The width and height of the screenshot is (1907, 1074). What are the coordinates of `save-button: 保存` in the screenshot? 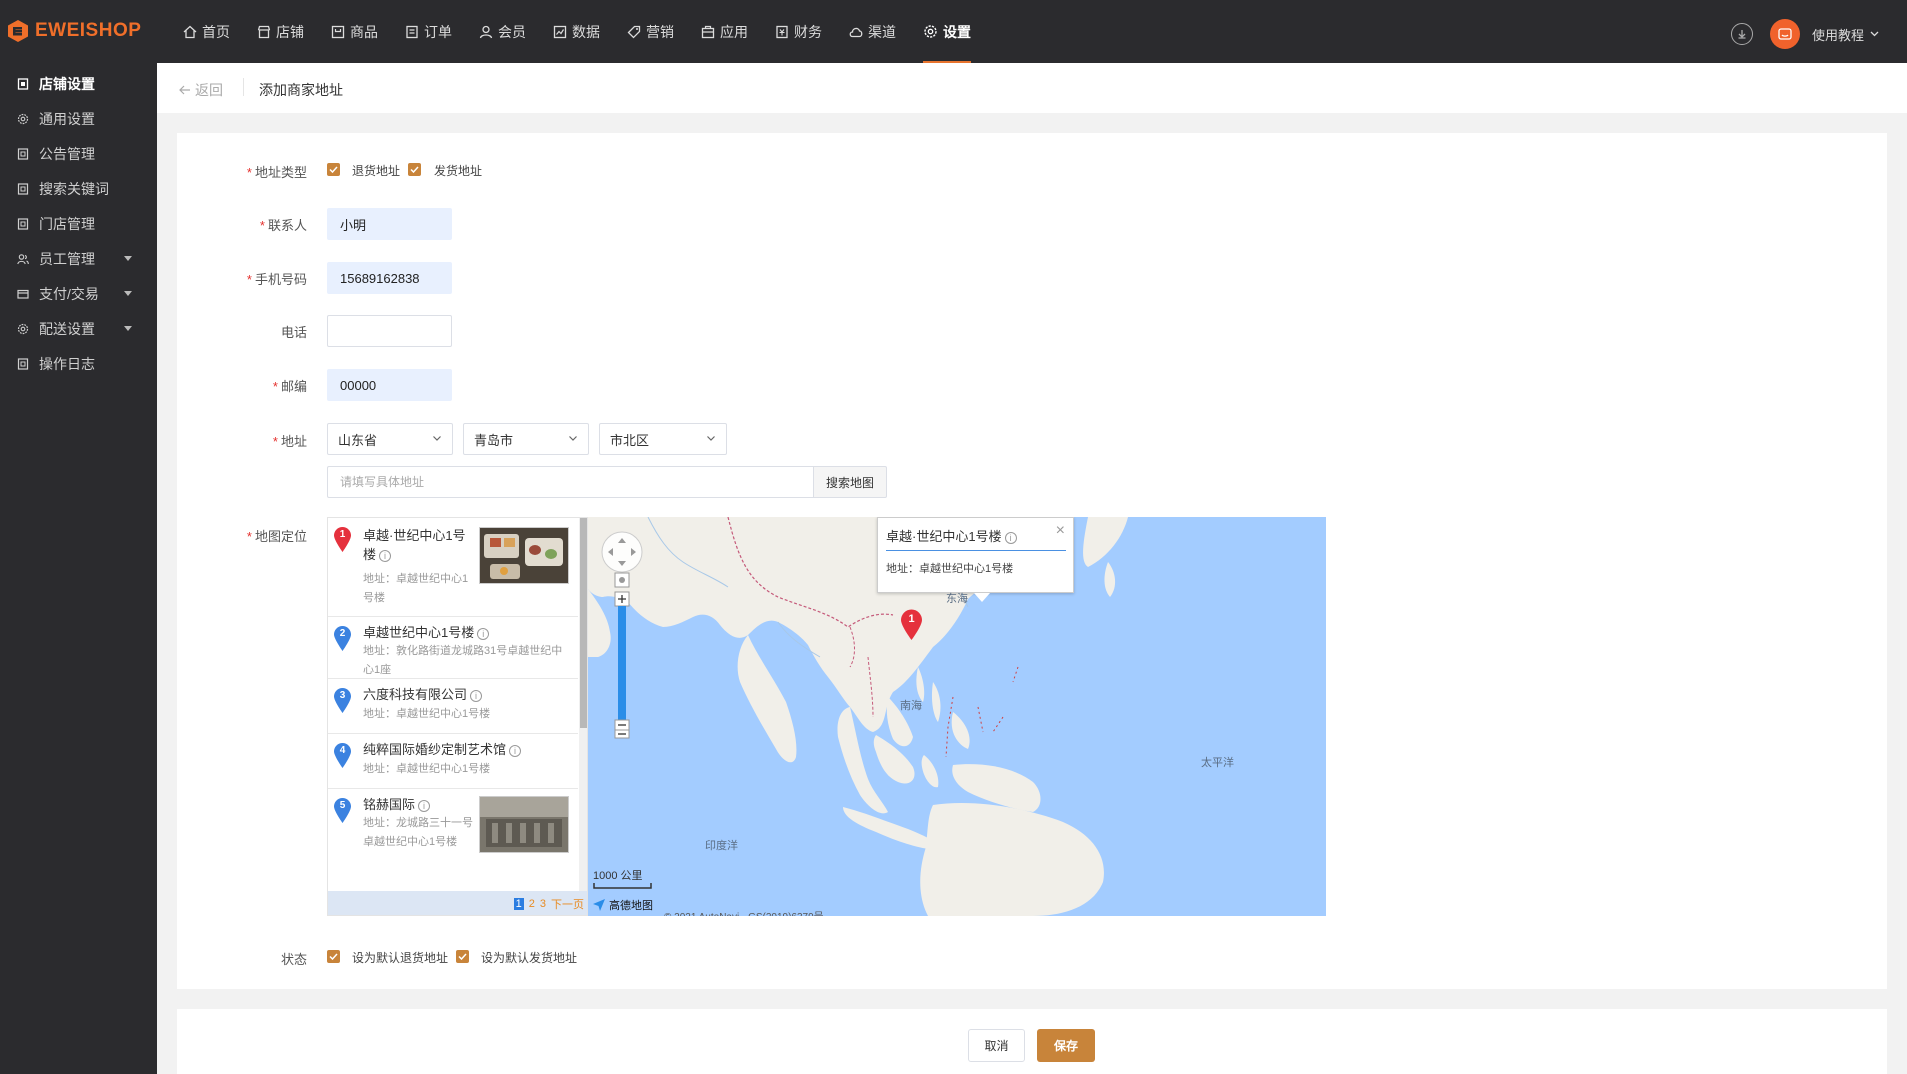 It's located at (1066, 1045).